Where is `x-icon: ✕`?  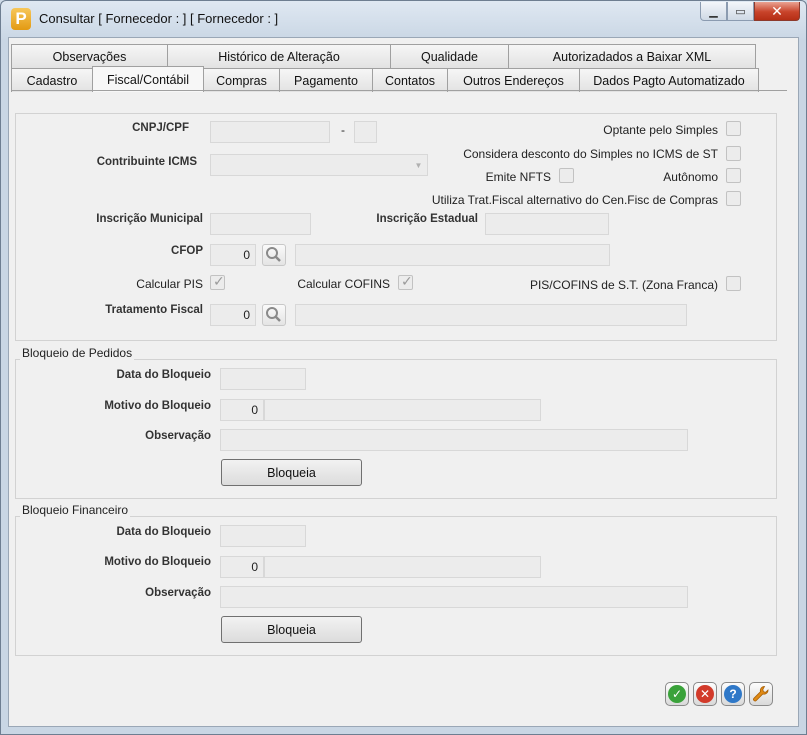 x-icon: ✕ is located at coordinates (705, 694).